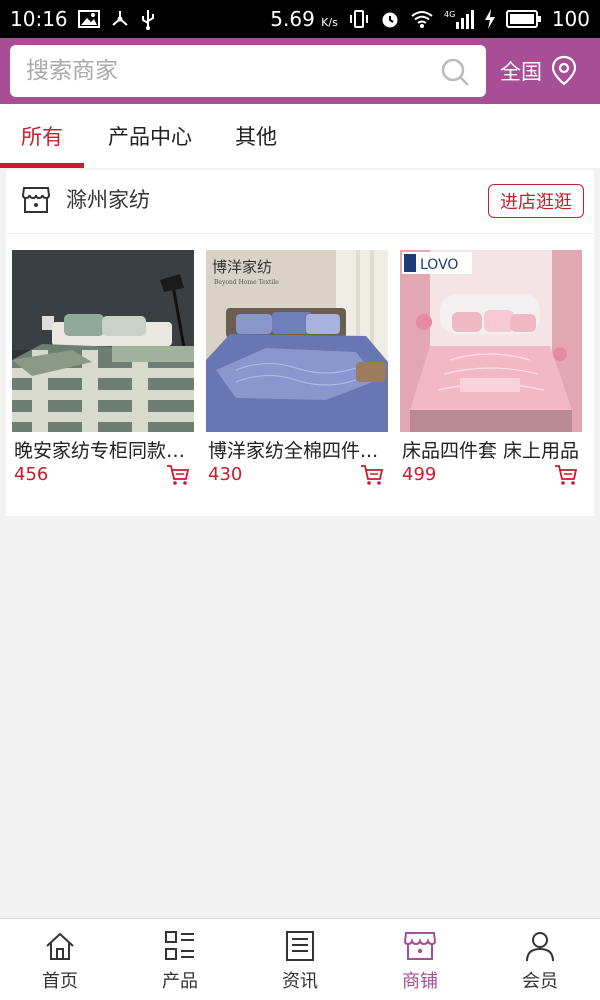  Describe the element at coordinates (439, 265) in the screenshot. I see `product-image-brand-text: LOVO` at that location.